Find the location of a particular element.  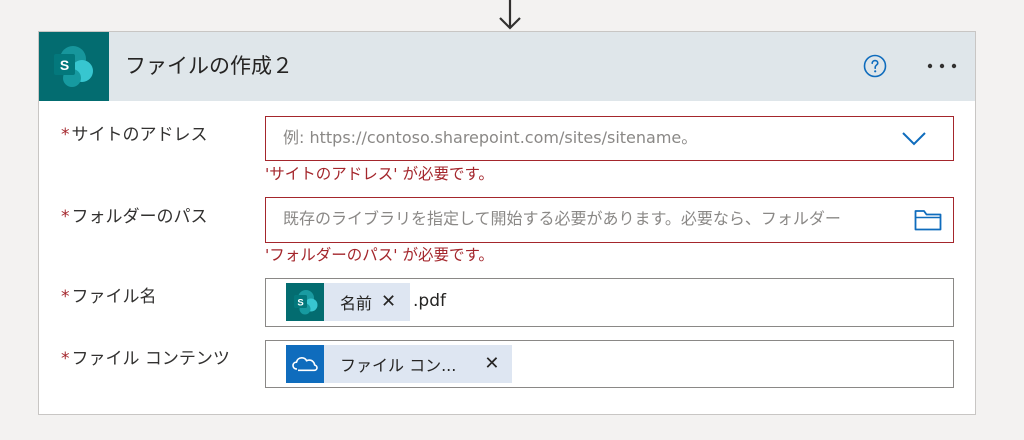

site-address-label: * サイトのアドレス is located at coordinates (134, 135).